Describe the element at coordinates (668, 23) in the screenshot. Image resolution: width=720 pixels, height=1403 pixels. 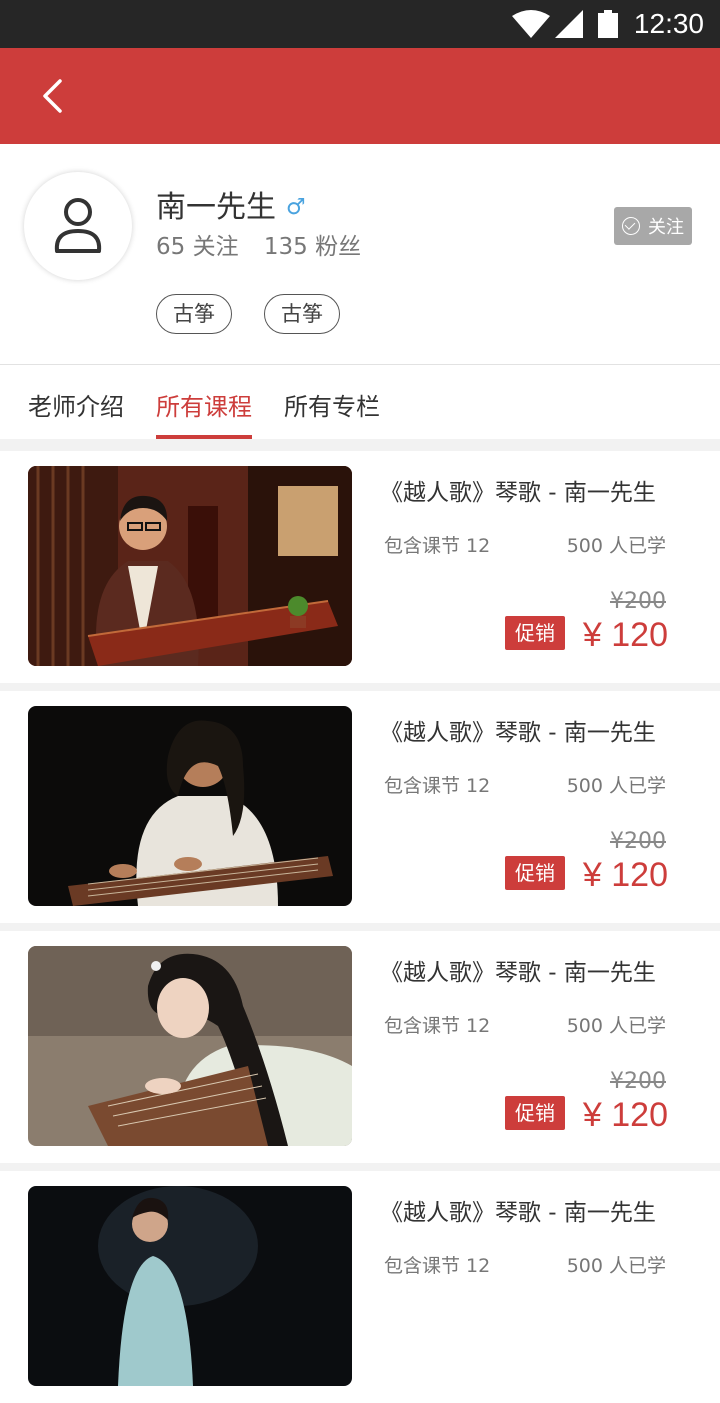
I see `status-time: 12:30` at that location.